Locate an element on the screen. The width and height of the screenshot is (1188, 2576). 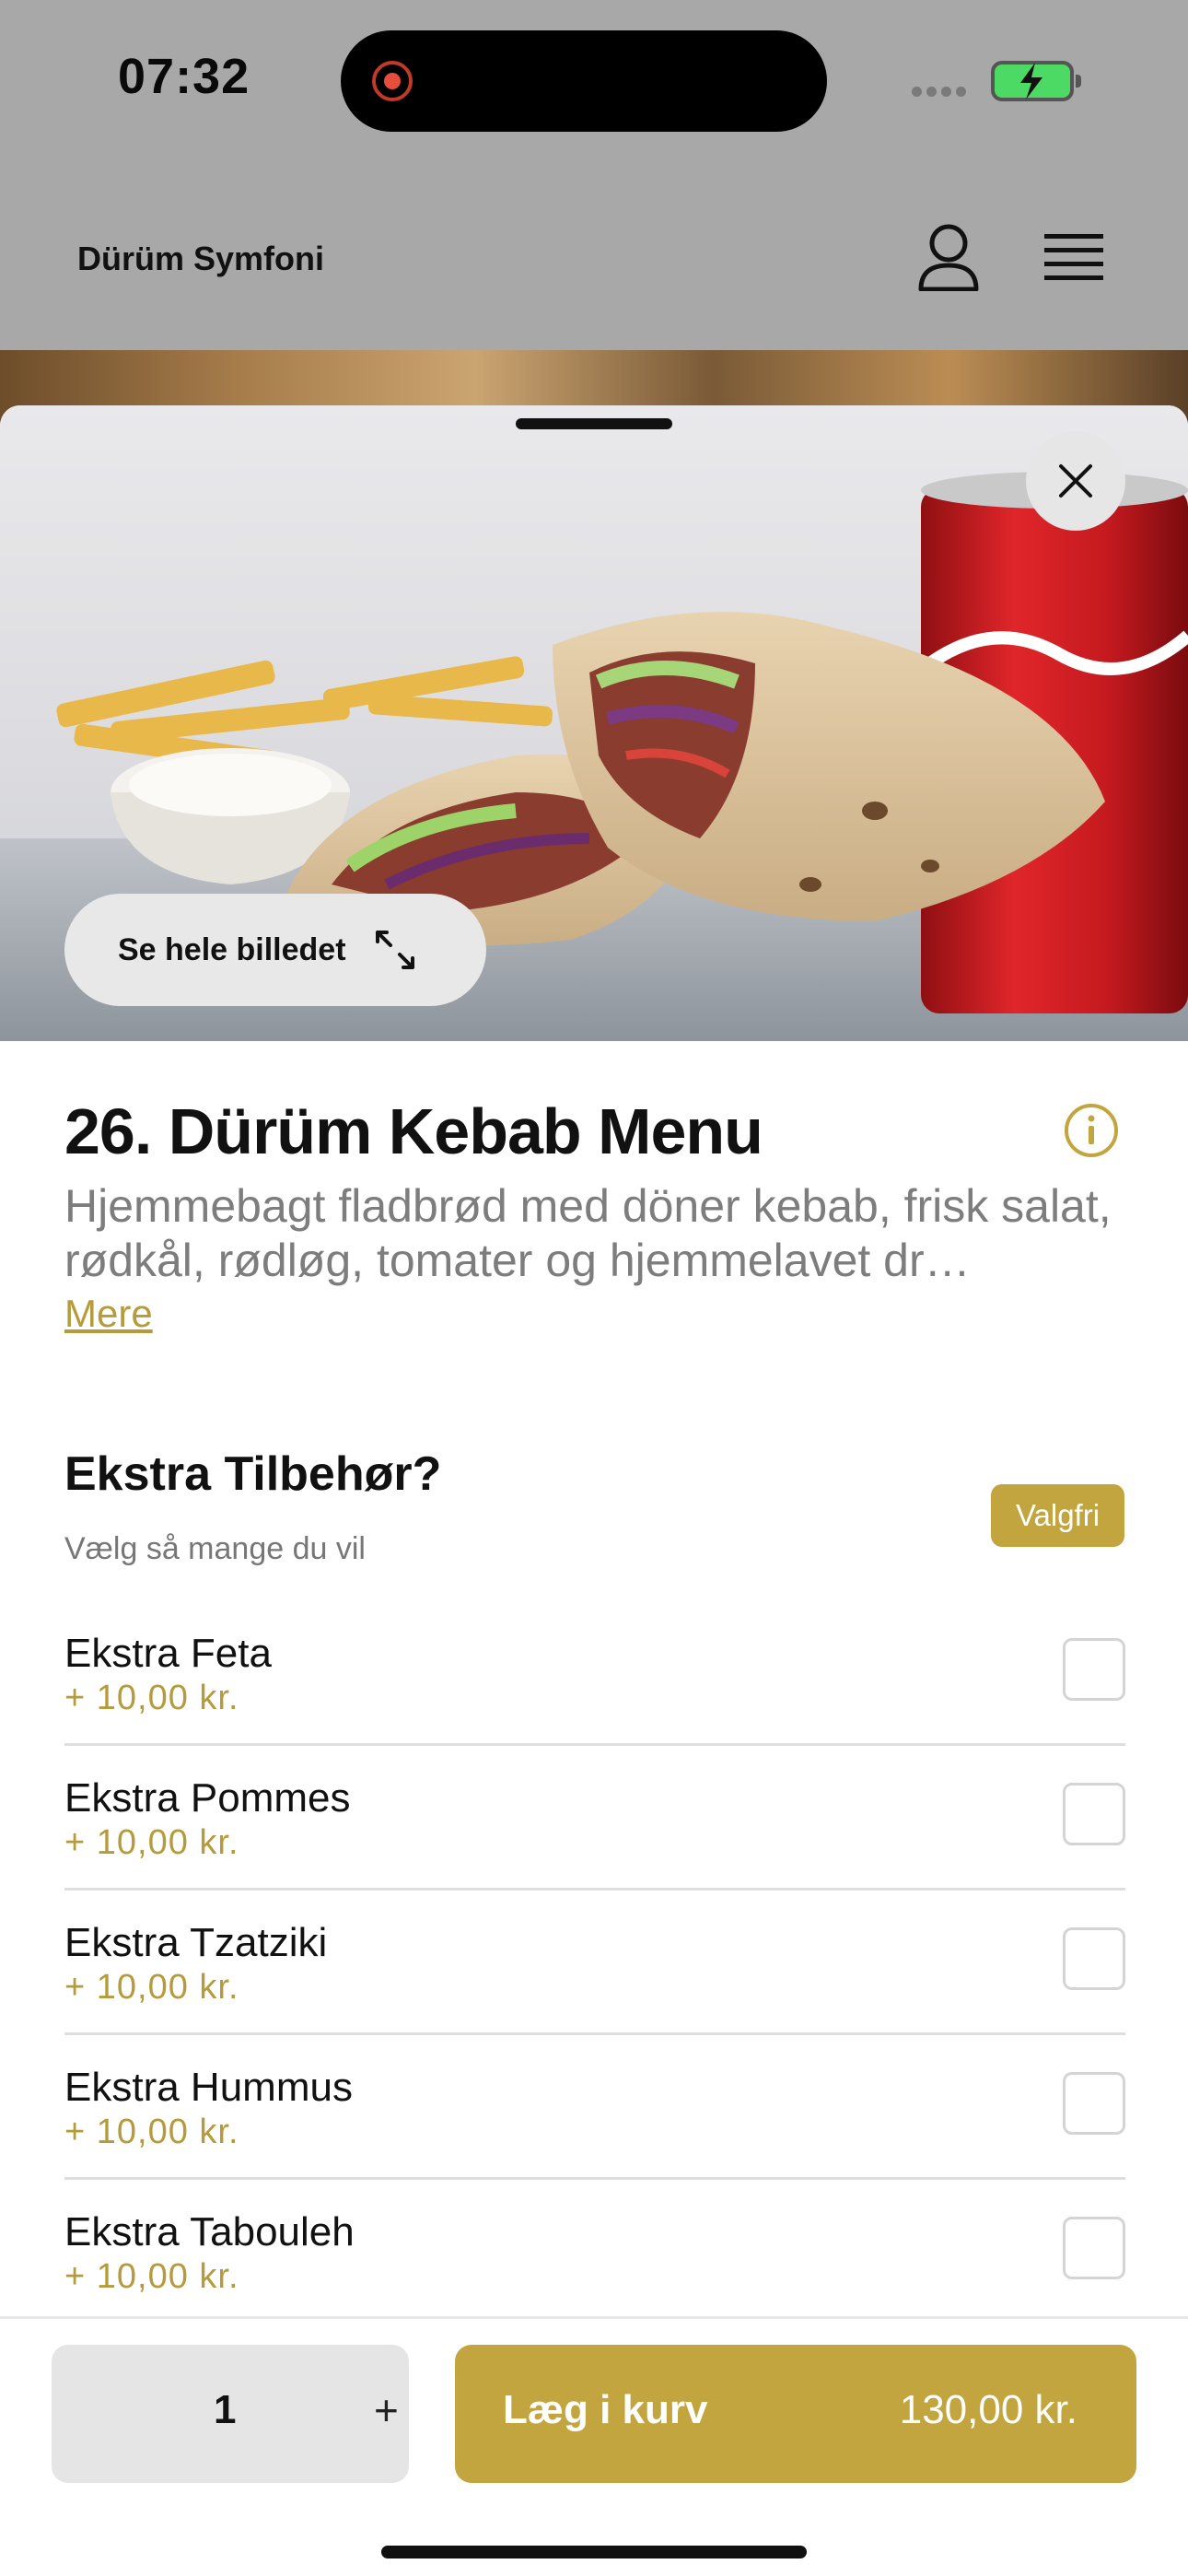
close-button is located at coordinates (1075, 481).